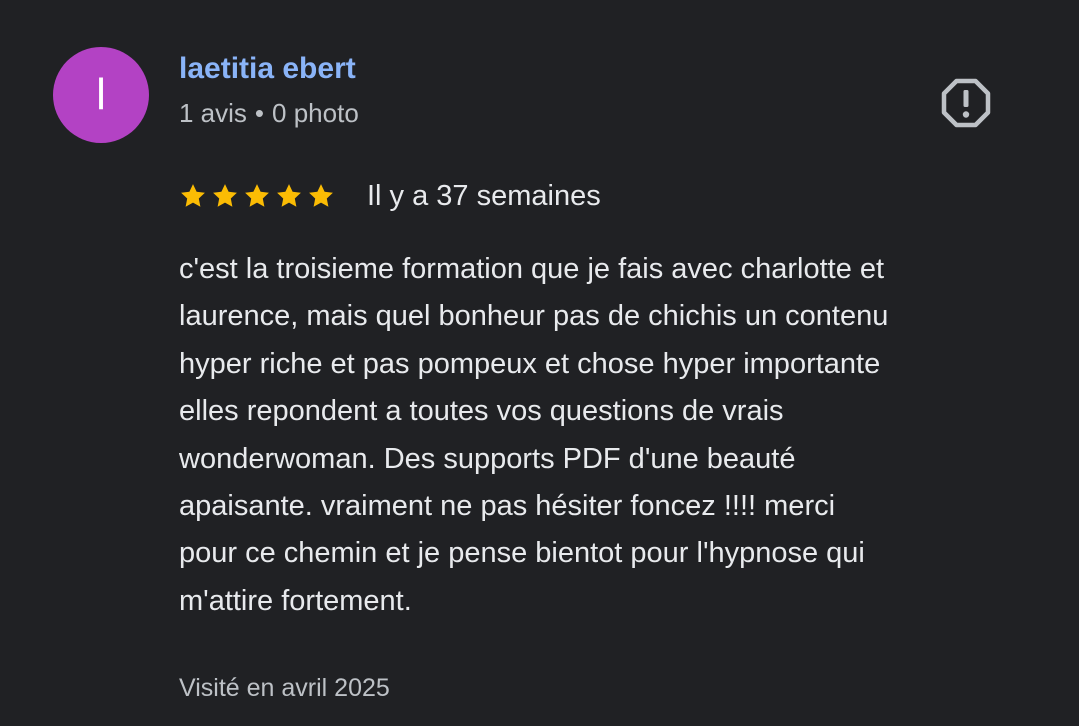 Image resolution: width=1079 pixels, height=726 pixels. What do you see at coordinates (269, 113) in the screenshot?
I see `author-meta: 1 avis • 0 photo` at bounding box center [269, 113].